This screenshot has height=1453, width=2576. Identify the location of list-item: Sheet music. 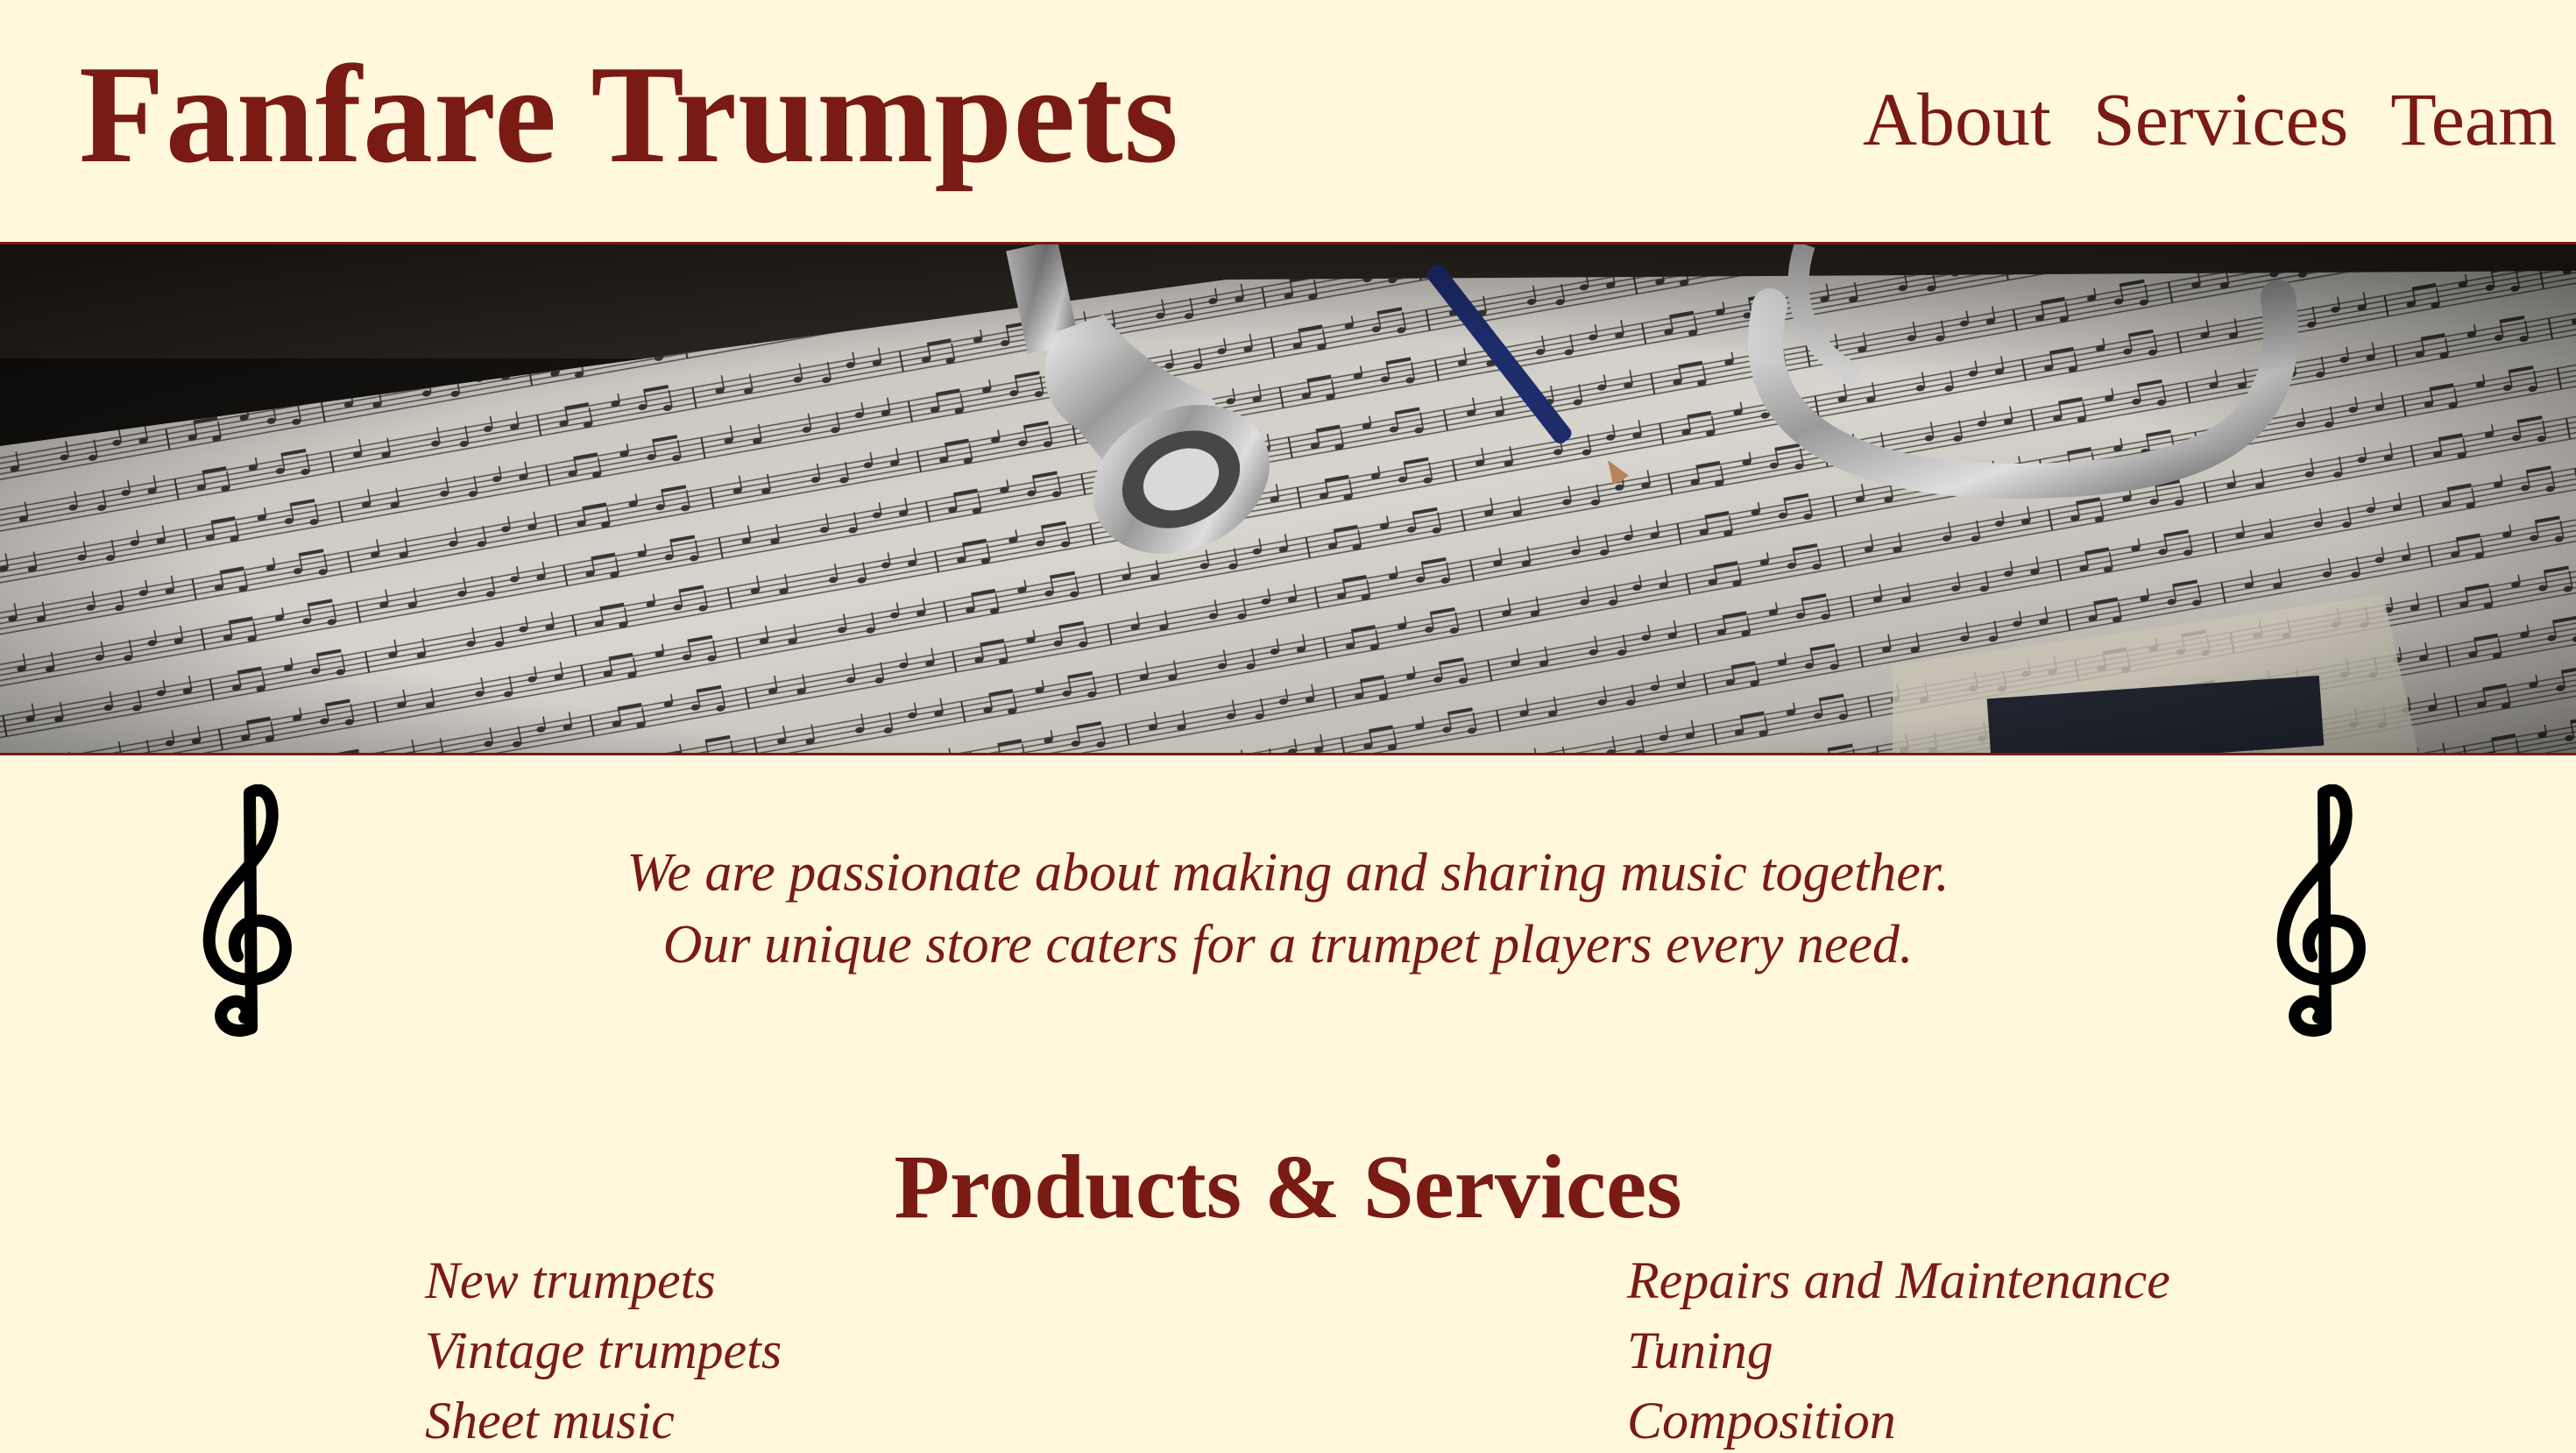
(550, 1420).